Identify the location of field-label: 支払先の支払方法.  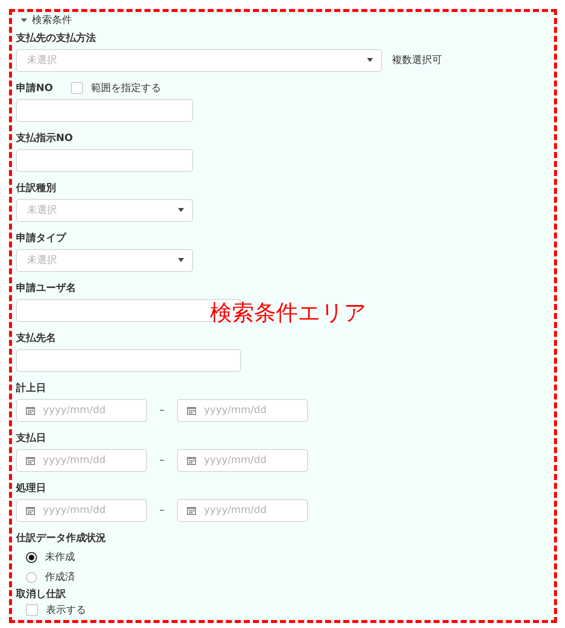
(56, 38).